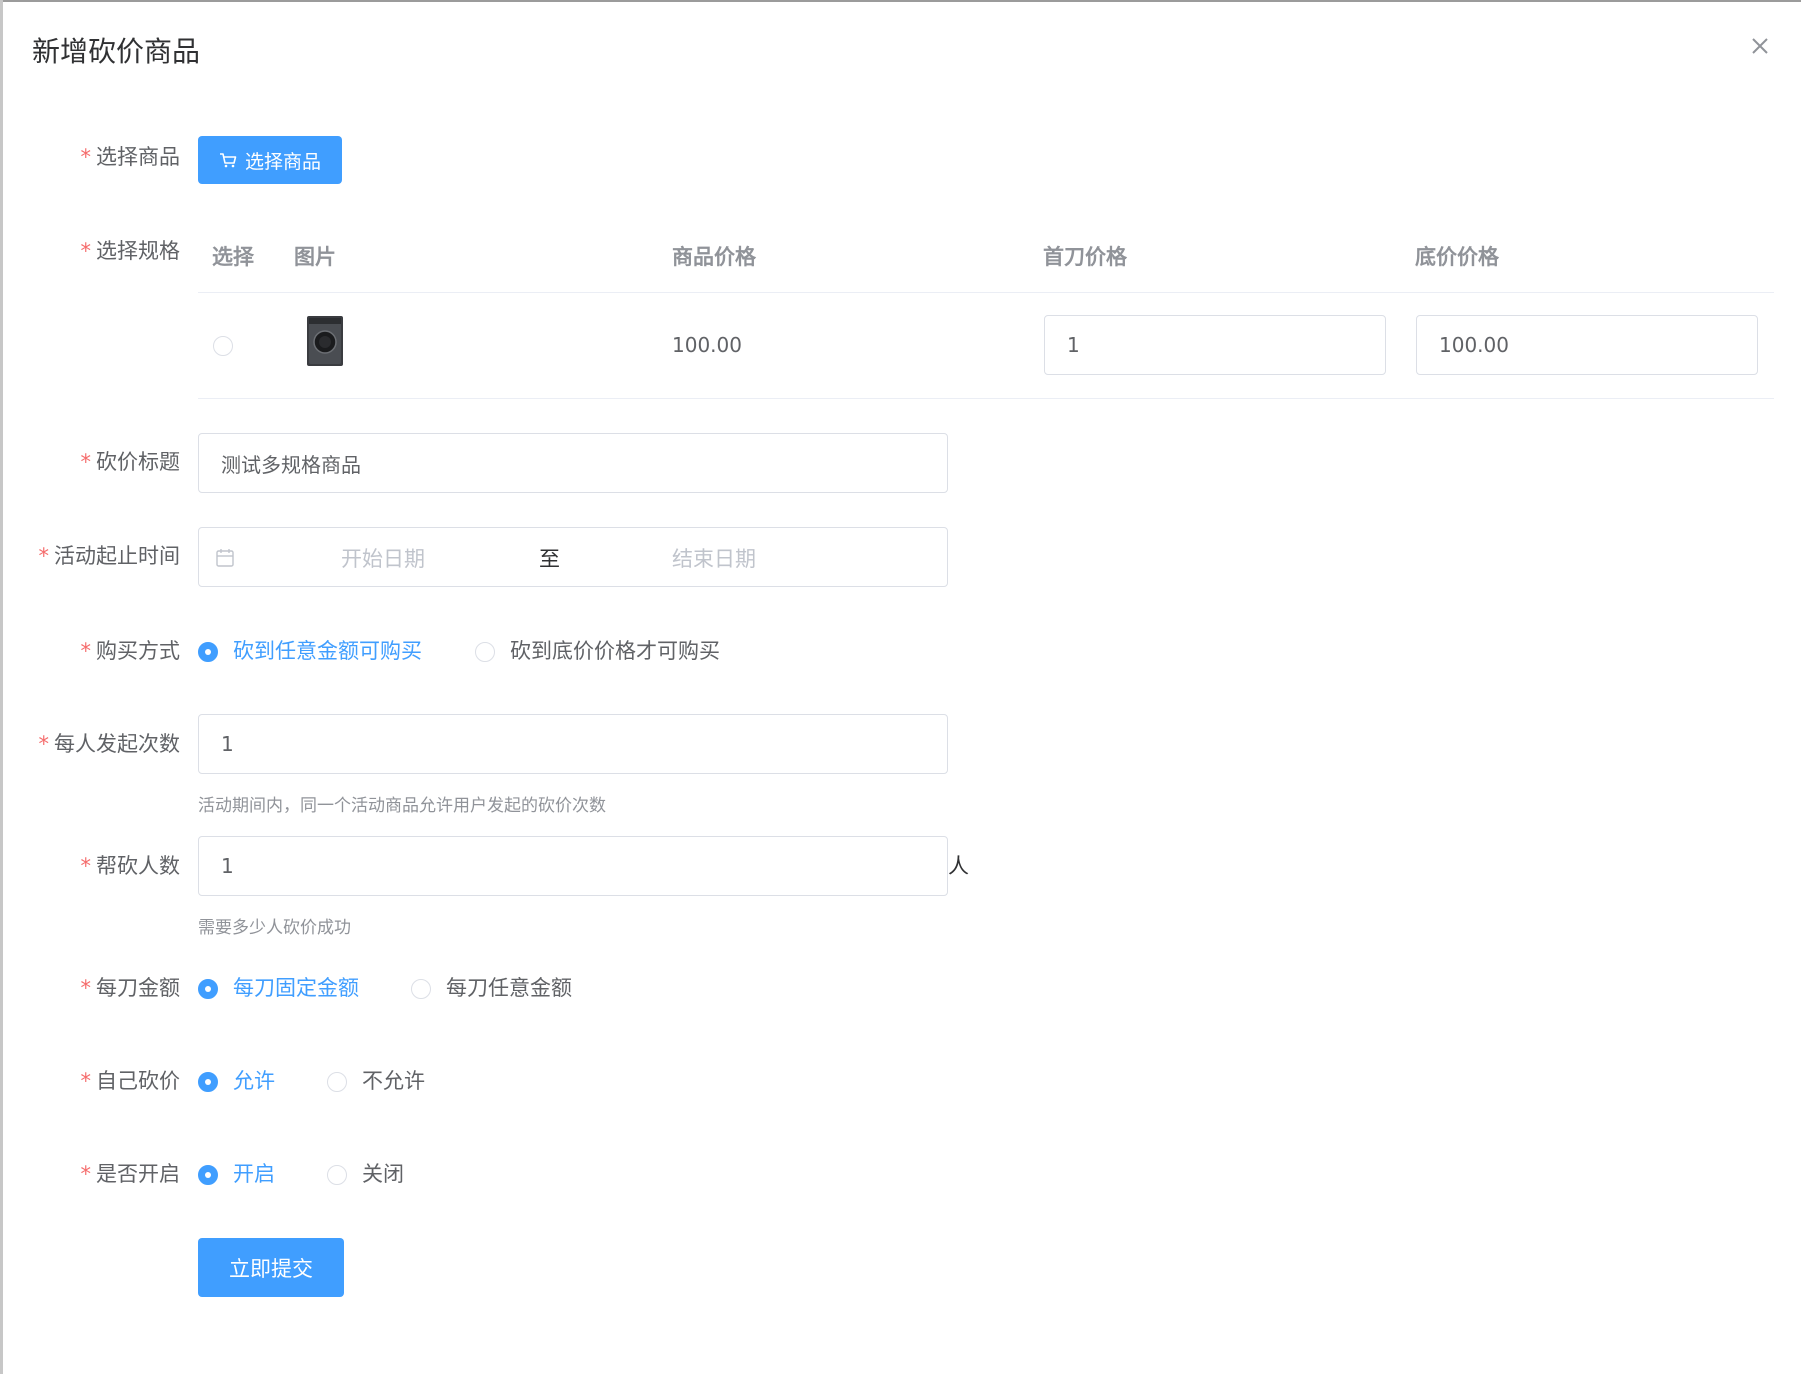  What do you see at coordinates (228, 160) in the screenshot?
I see `cart-icon` at bounding box center [228, 160].